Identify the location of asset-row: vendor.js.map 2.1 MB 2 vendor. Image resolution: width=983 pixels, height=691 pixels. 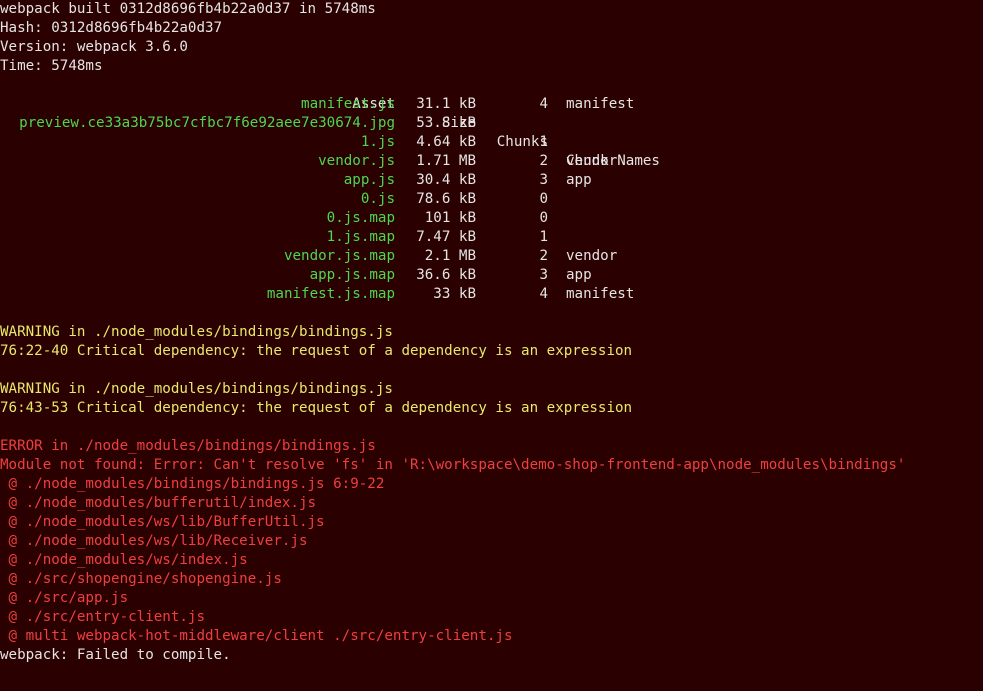
(491, 256).